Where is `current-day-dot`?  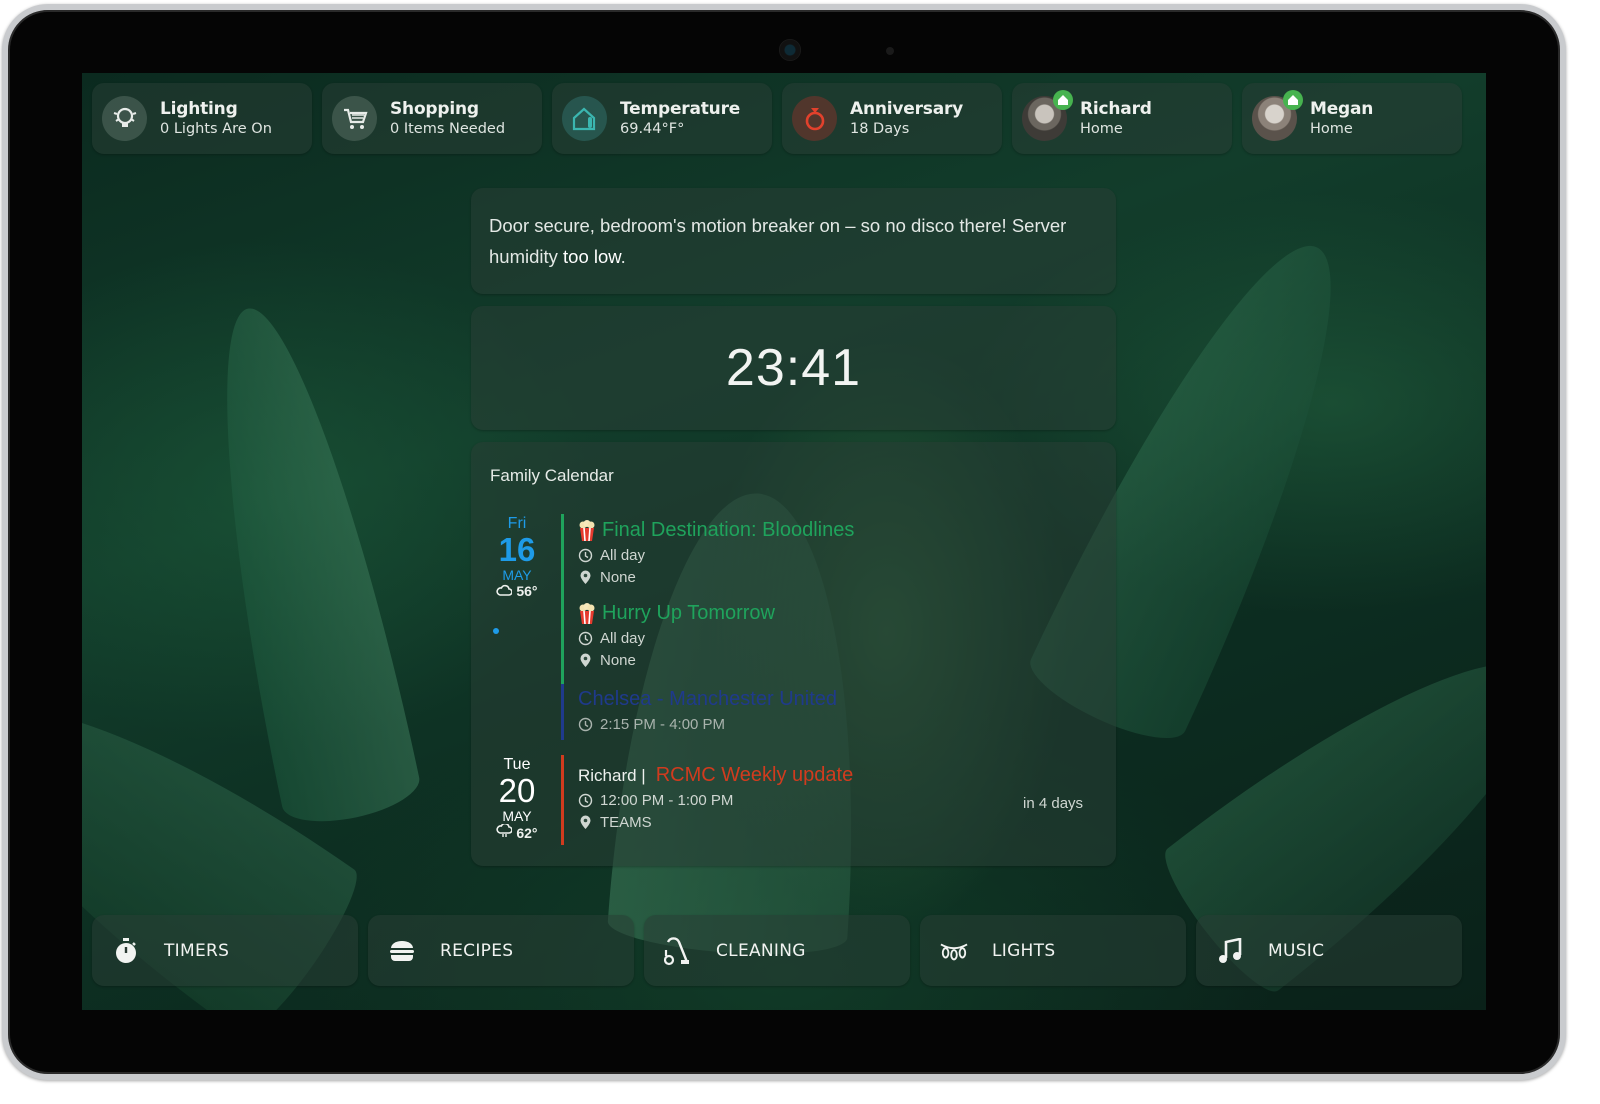 current-day-dot is located at coordinates (496, 631).